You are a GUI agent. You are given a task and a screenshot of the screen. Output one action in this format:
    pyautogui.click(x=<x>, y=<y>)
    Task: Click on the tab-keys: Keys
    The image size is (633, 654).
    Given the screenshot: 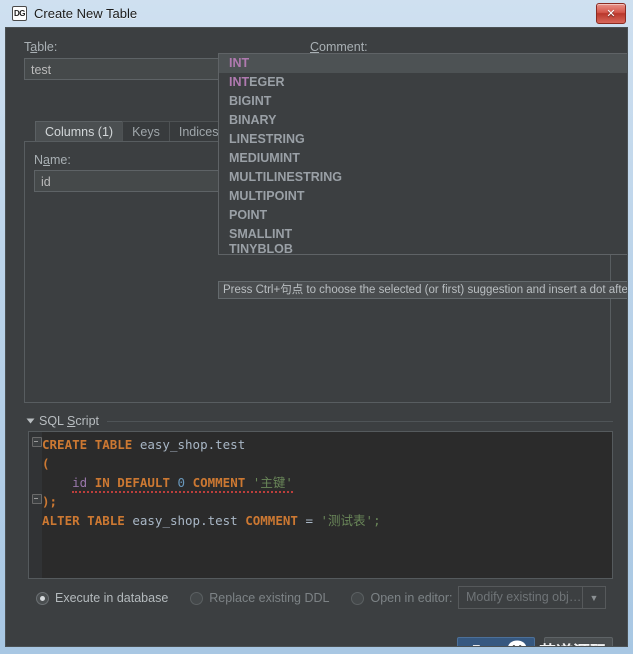 What is the action you would take?
    pyautogui.click(x=146, y=132)
    